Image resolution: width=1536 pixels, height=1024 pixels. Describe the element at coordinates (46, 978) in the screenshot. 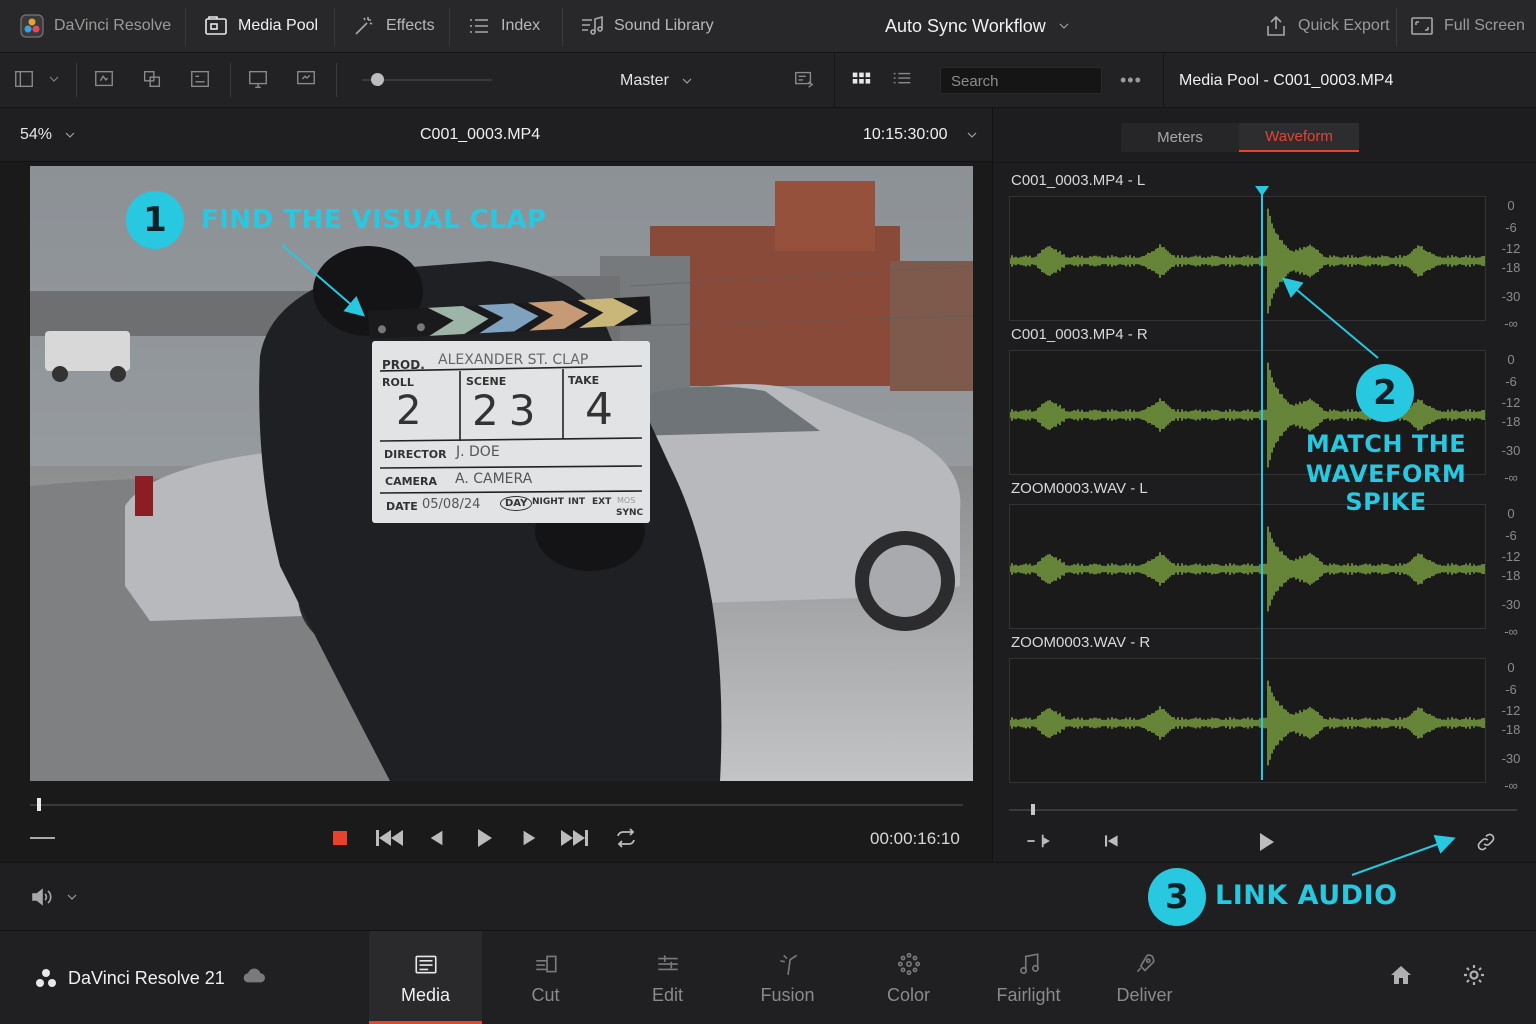

I see `resolve-logo-icon` at that location.